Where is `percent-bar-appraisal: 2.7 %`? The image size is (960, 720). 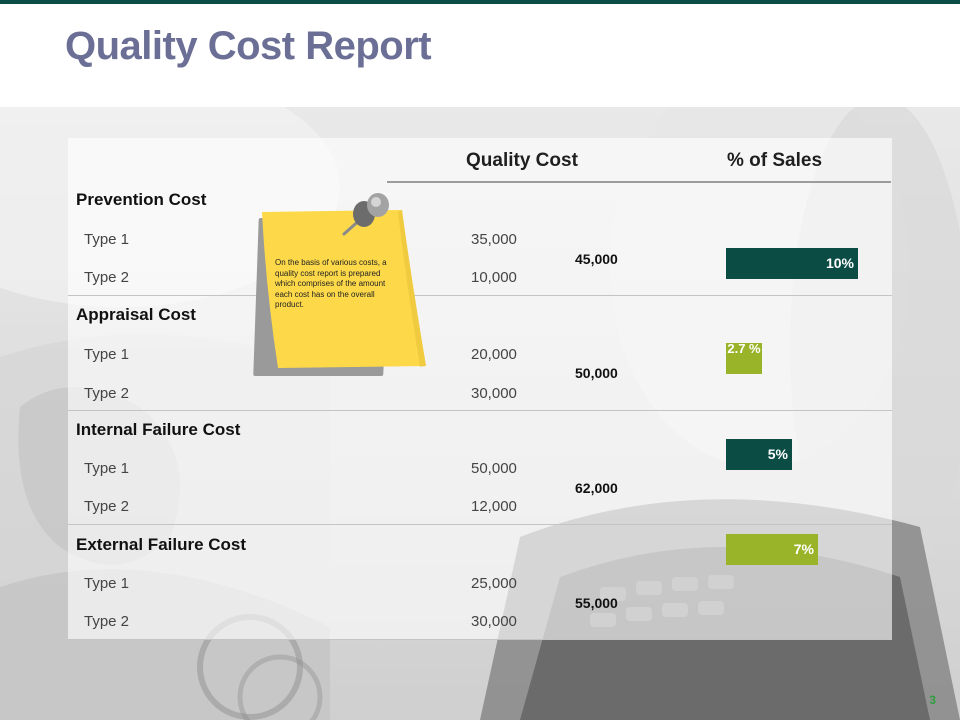
percent-bar-appraisal: 2.7 % is located at coordinates (744, 357).